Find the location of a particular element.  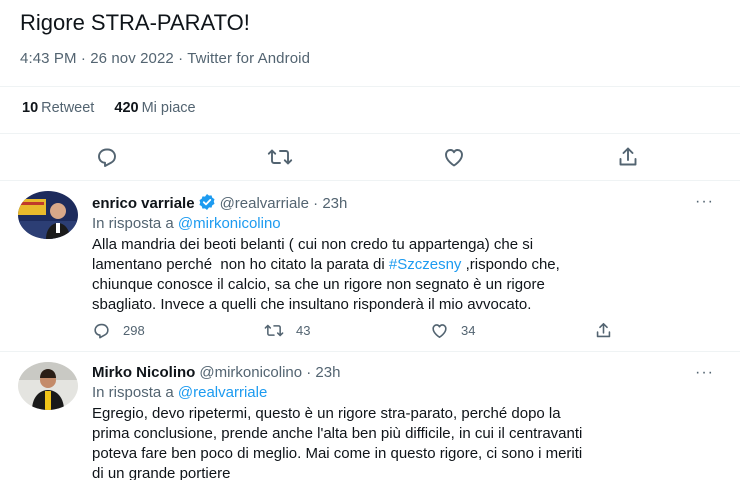

author-name: Mirko Nicolino is located at coordinates (143, 372).